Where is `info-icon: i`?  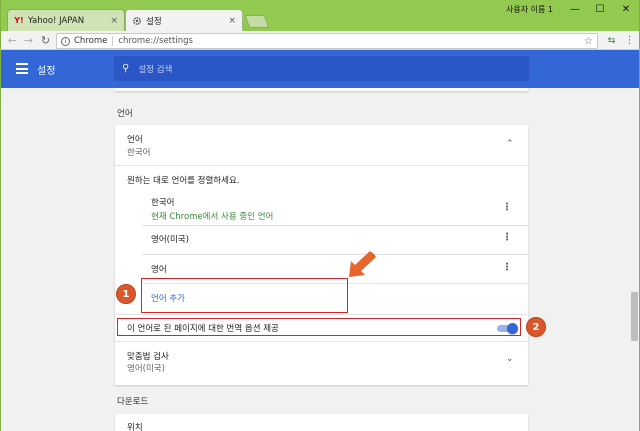 info-icon: i is located at coordinates (65, 41).